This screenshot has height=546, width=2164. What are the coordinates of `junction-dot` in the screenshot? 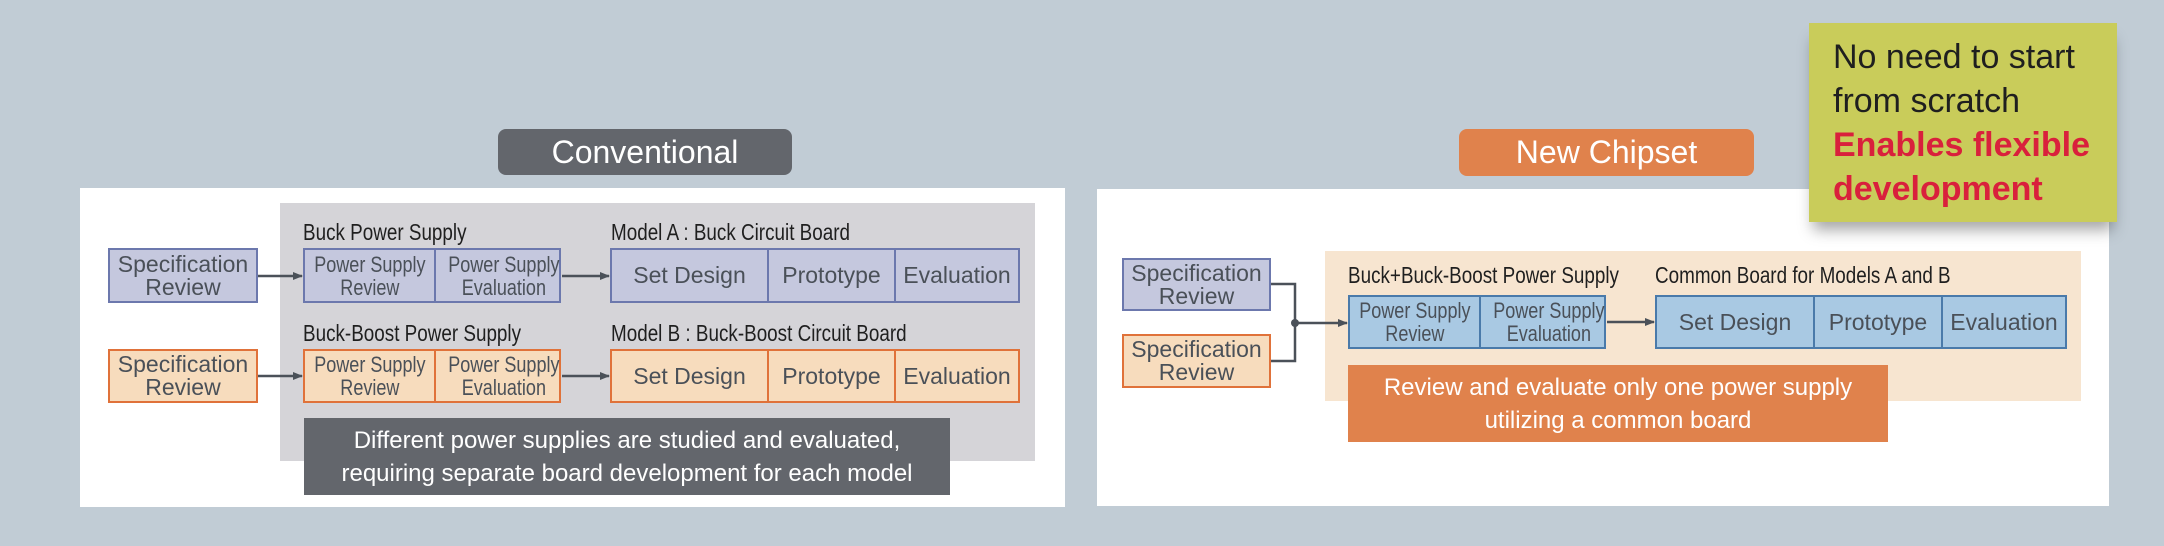 It's located at (1295, 323).